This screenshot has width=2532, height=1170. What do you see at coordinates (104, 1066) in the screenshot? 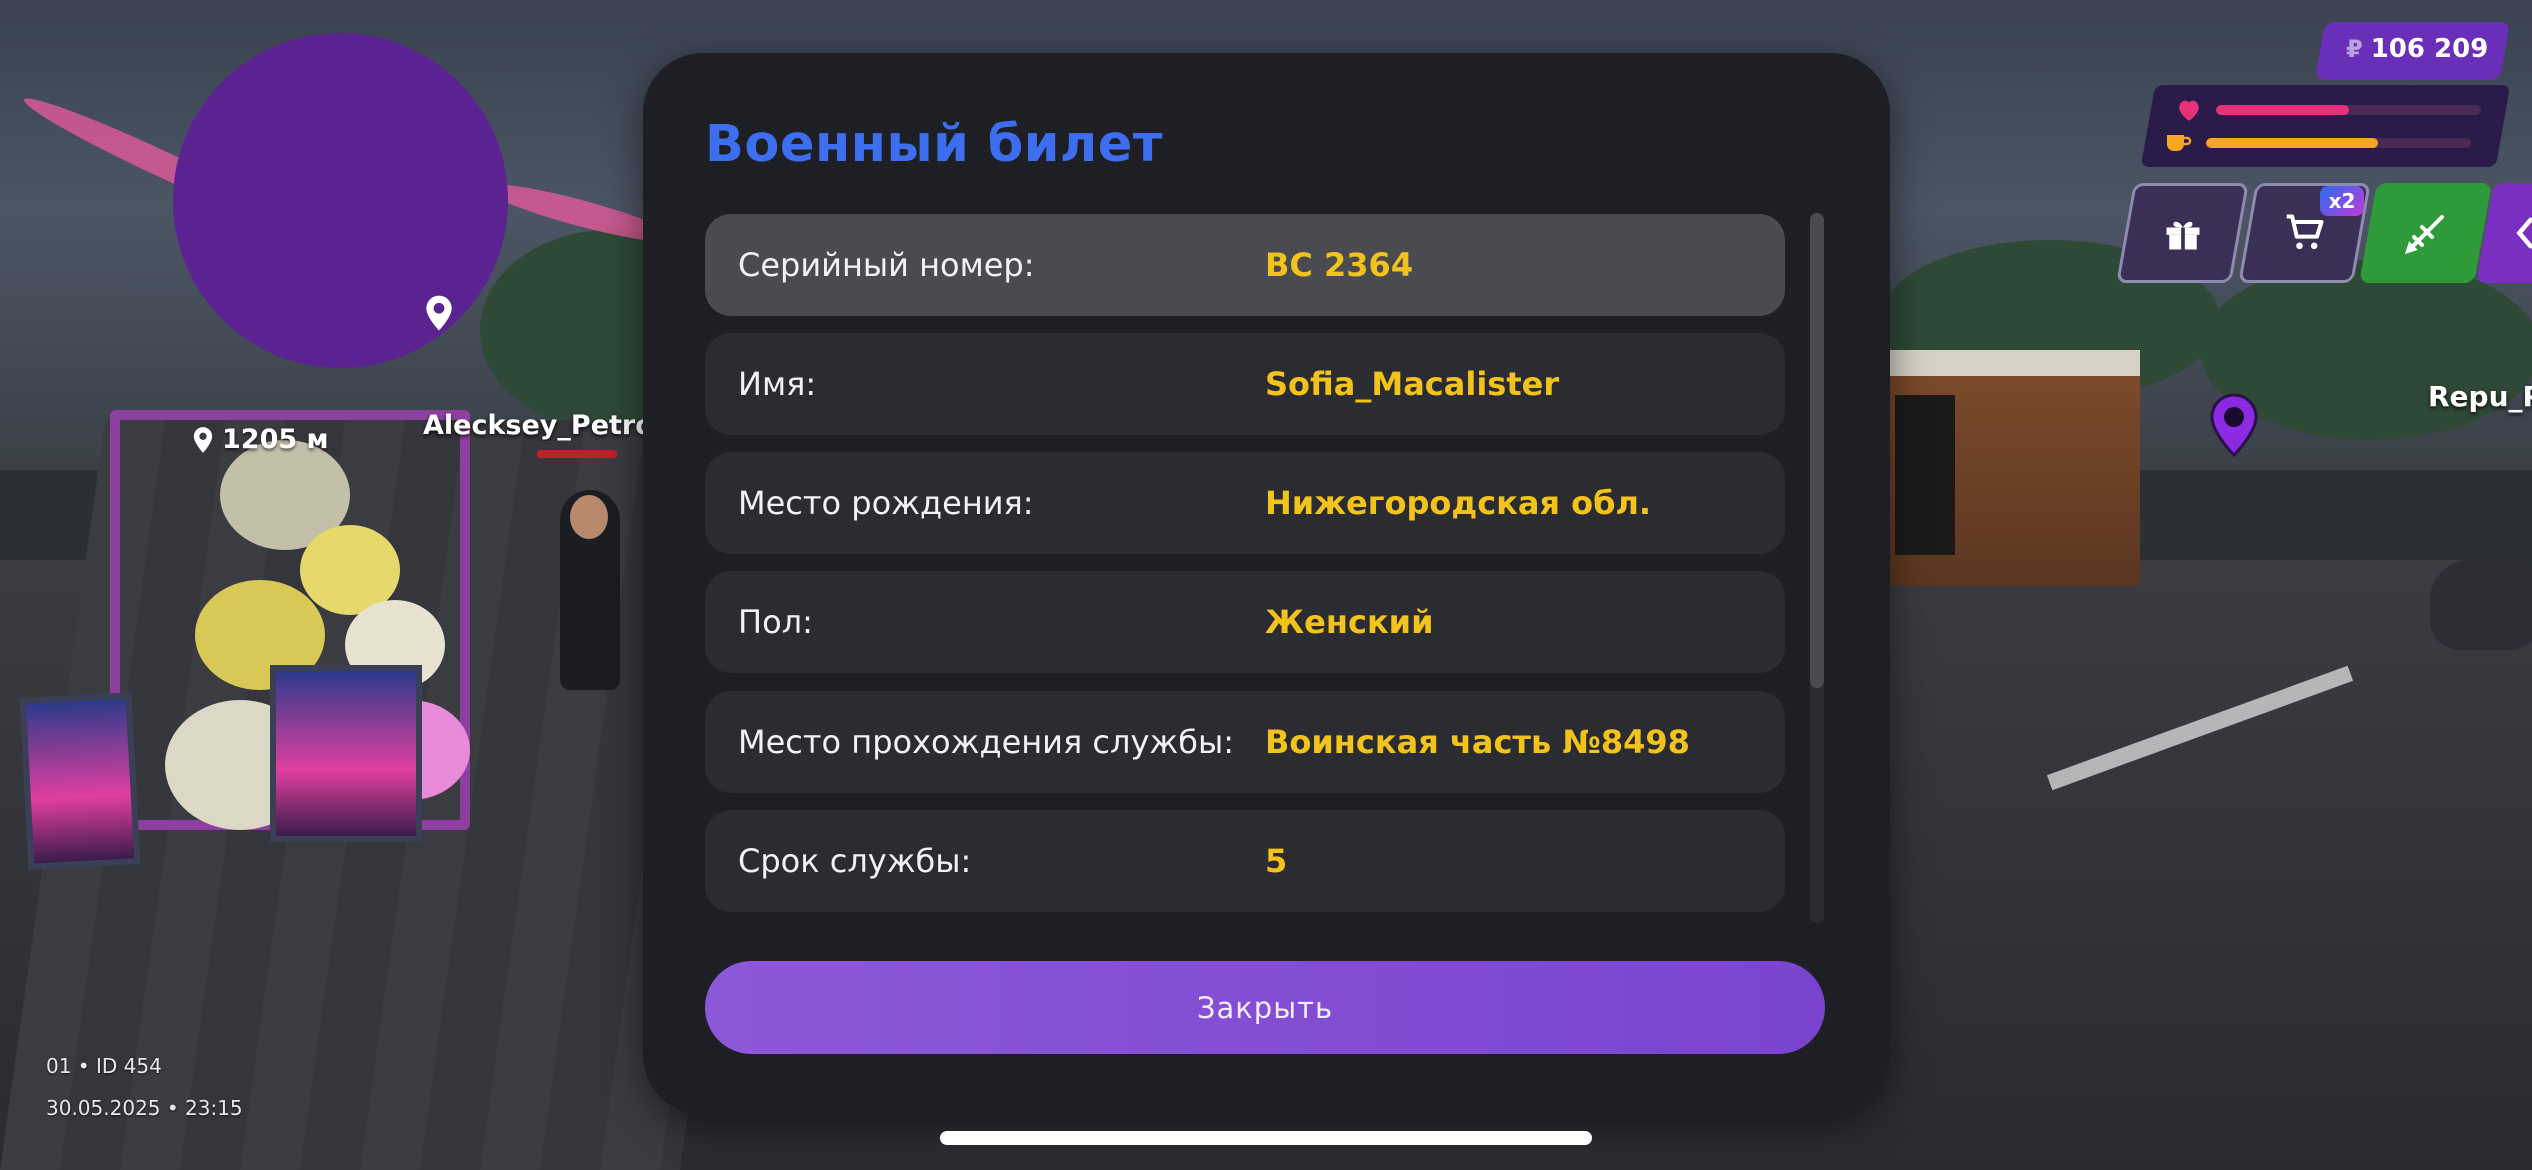
I see `server-id: 01 • ID 454` at bounding box center [104, 1066].